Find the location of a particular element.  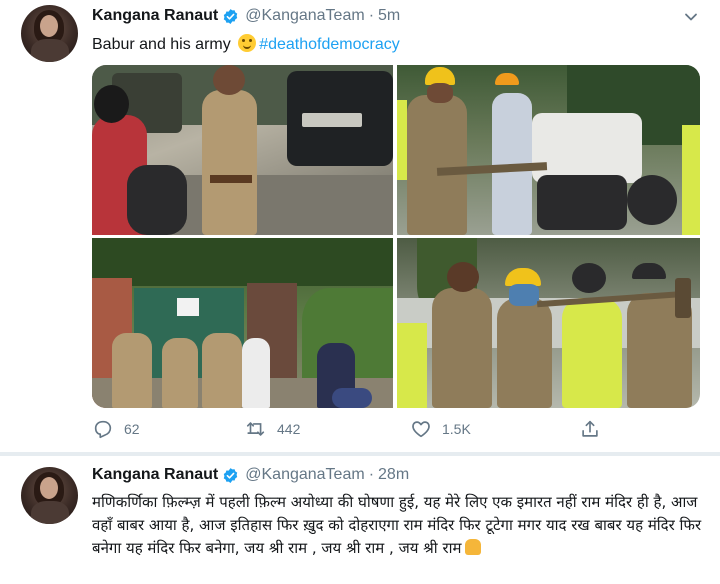

share-icon is located at coordinates (590, 428).